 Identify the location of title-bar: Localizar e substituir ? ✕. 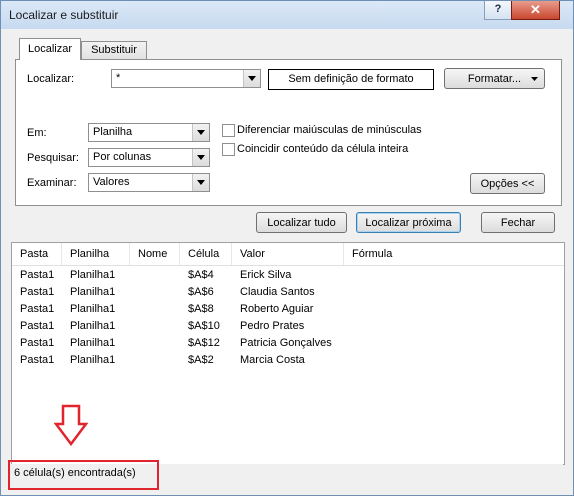
(287, 15).